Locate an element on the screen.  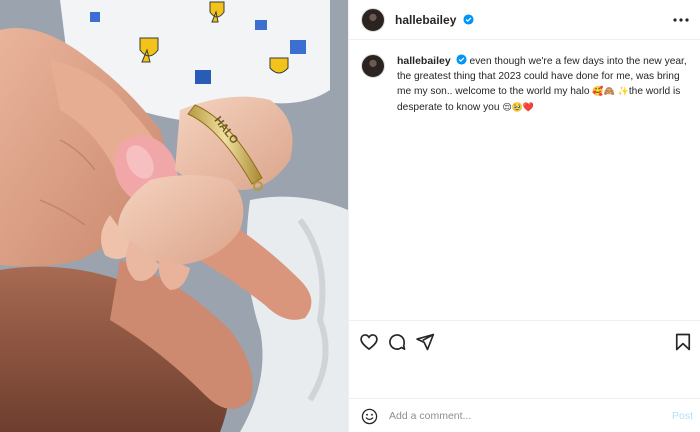
comment-input is located at coordinates (514, 416).